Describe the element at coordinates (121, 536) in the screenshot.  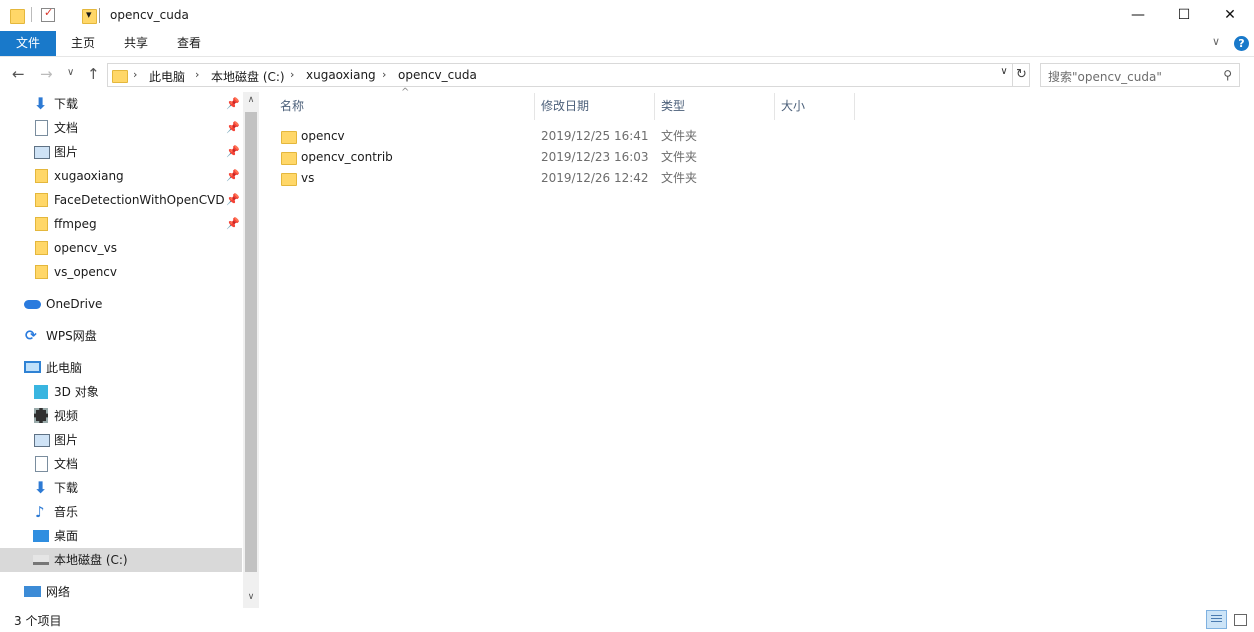
I see `sidebar-item-desktop: 桌面` at that location.